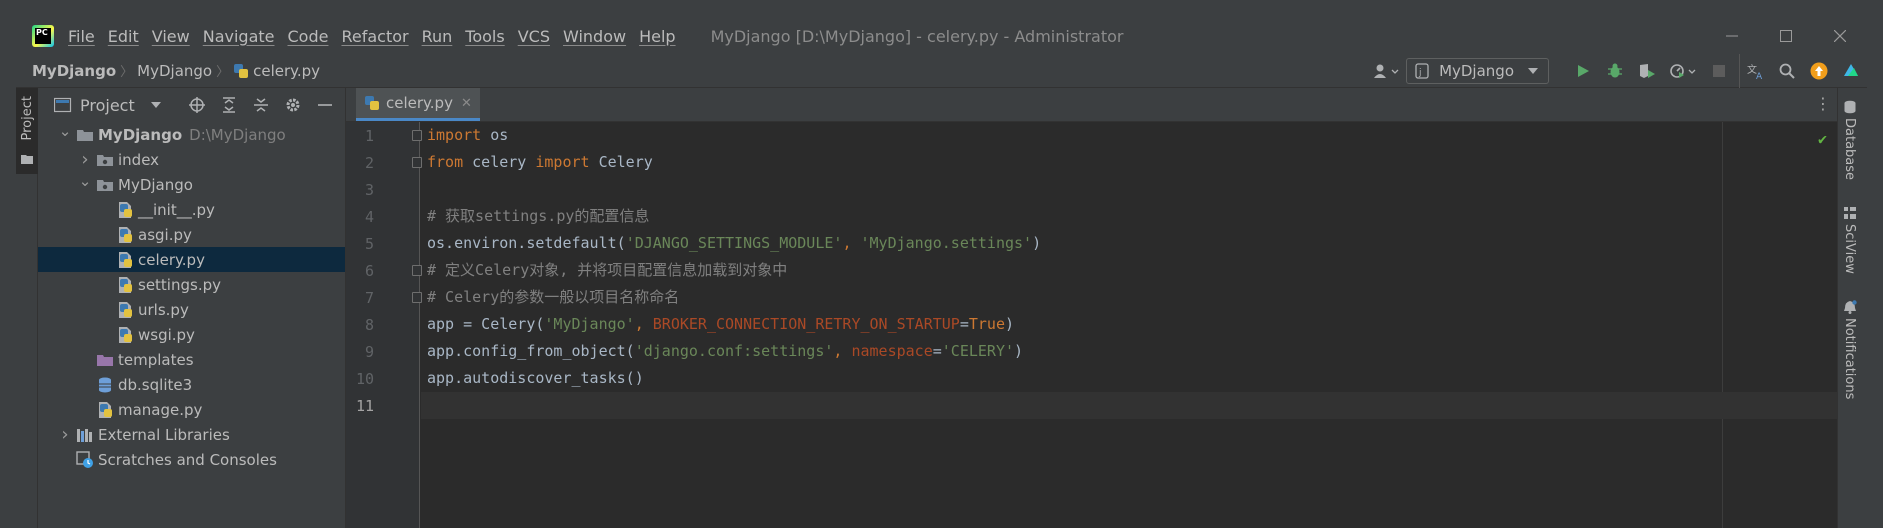 This screenshot has height=528, width=1883. Describe the element at coordinates (1583, 71) in the screenshot. I see `run-button` at that location.